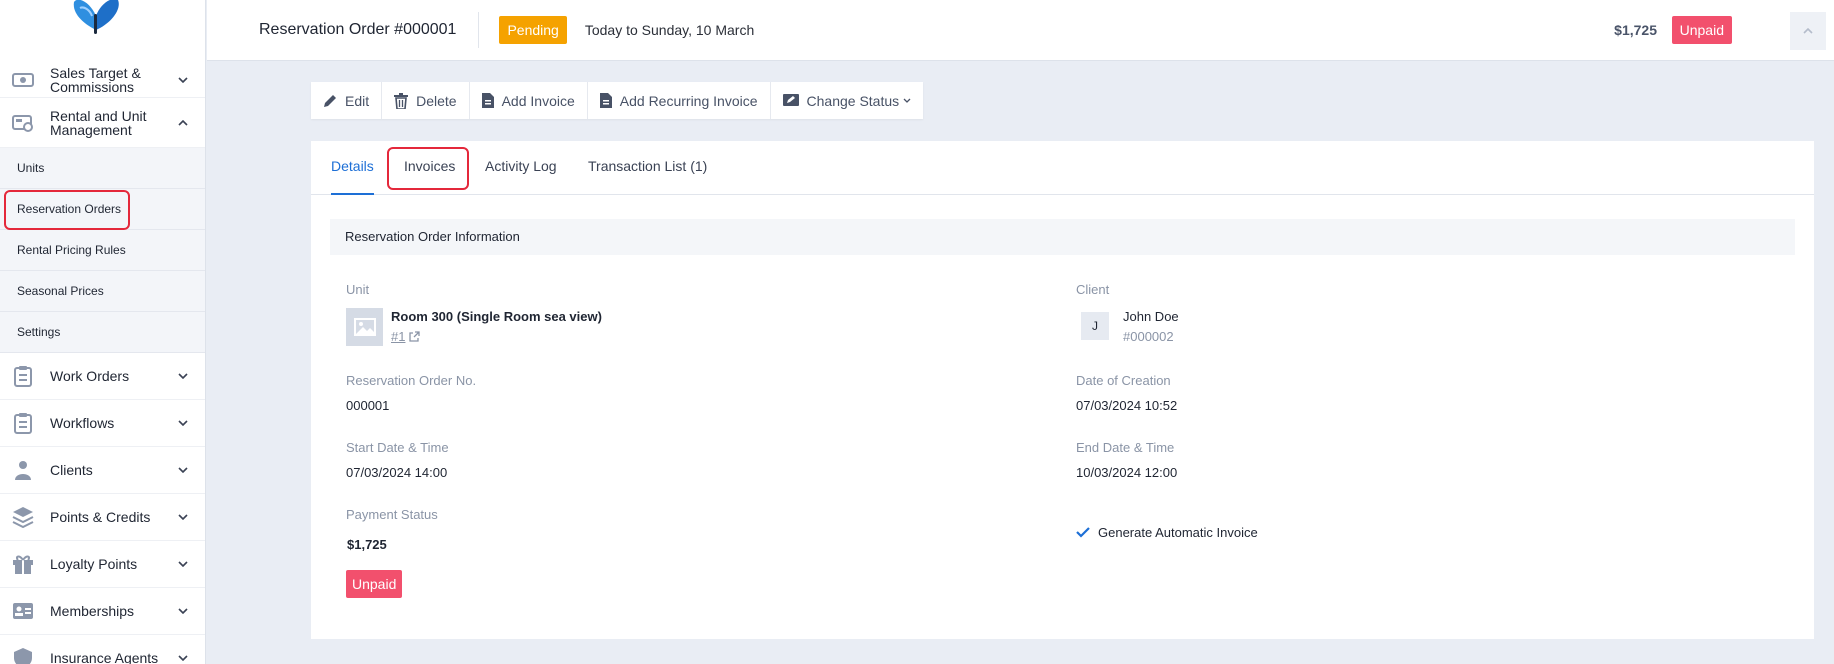 Image resolution: width=1834 pixels, height=664 pixels. Describe the element at coordinates (853, 100) in the screenshot. I see `change-status-label: Change Status` at that location.